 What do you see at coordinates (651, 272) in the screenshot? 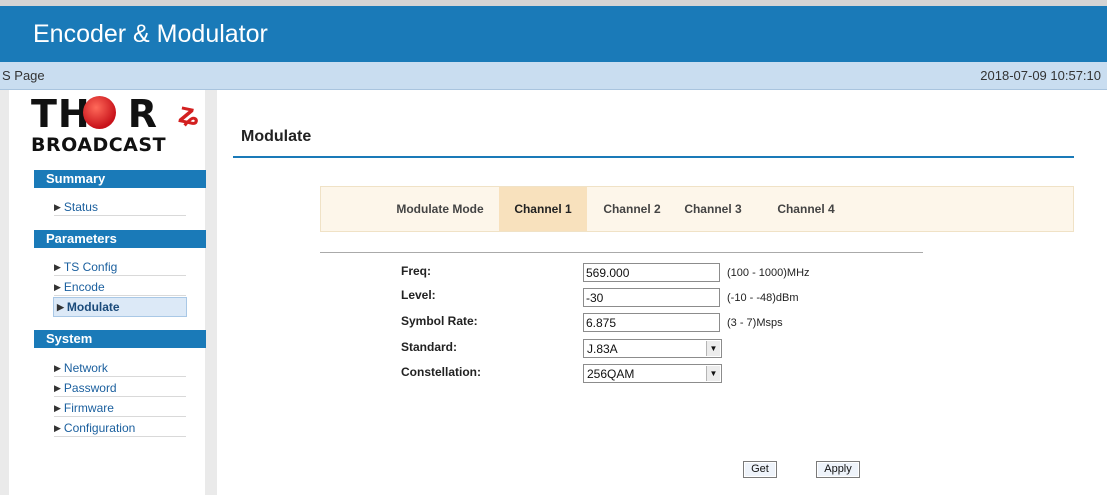
I see `freq-input` at bounding box center [651, 272].